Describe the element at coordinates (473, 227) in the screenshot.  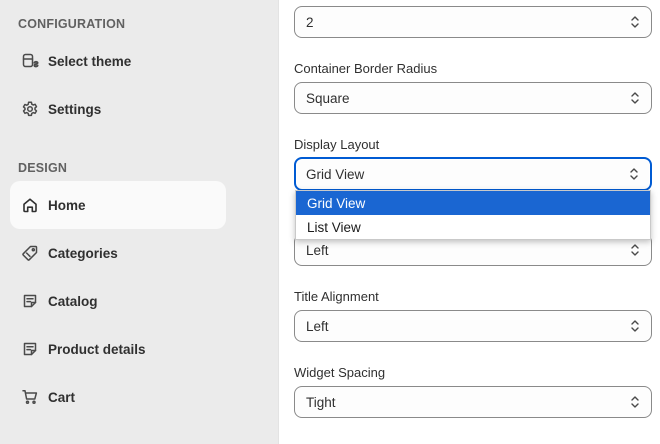
I see `option-list-view: List View` at that location.